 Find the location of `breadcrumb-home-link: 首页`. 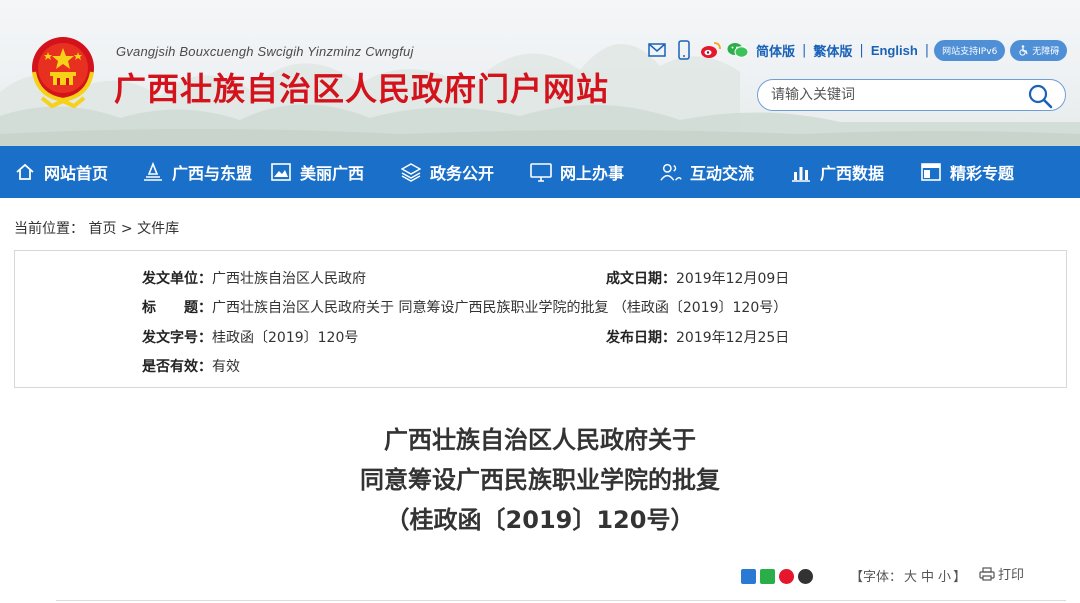

breadcrumb-home-link: 首页 is located at coordinates (102, 229).